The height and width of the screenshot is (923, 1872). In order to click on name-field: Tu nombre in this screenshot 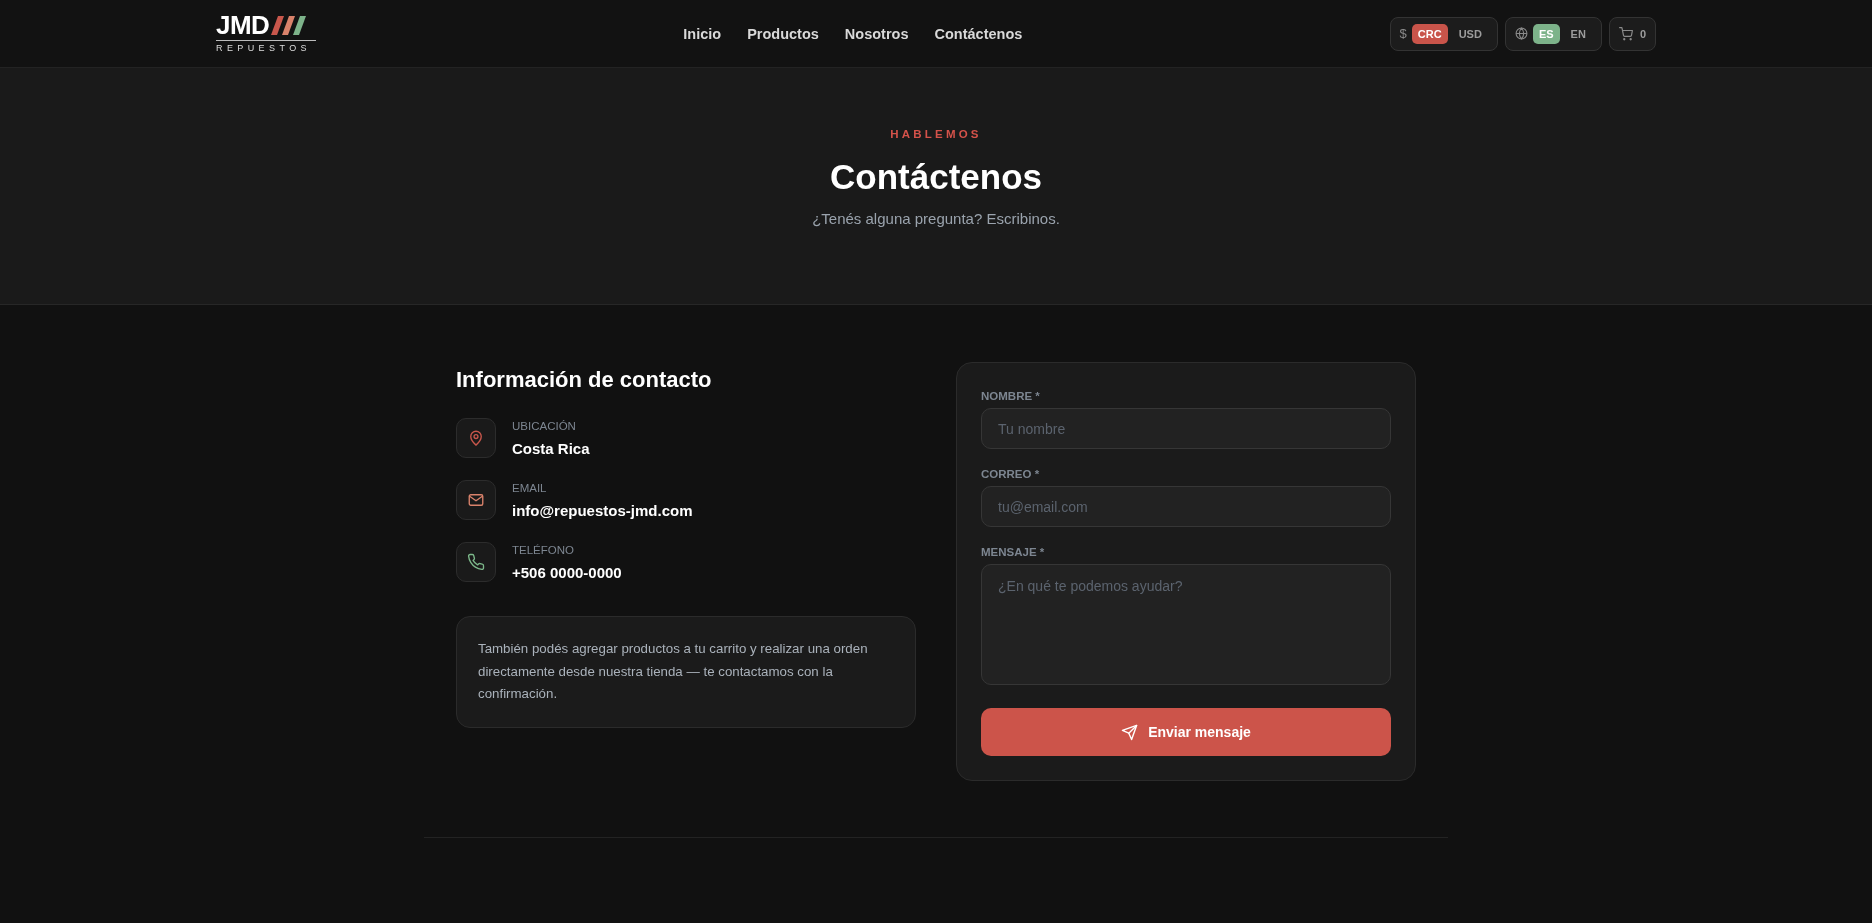, I will do `click(1186, 428)`.